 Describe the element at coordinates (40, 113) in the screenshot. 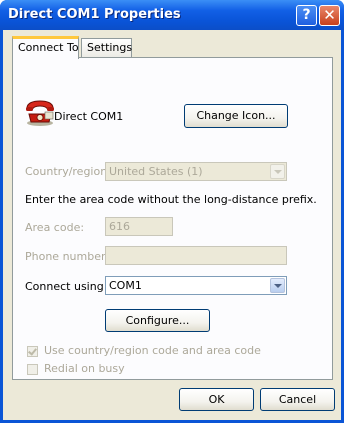

I see `phone-icon` at that location.